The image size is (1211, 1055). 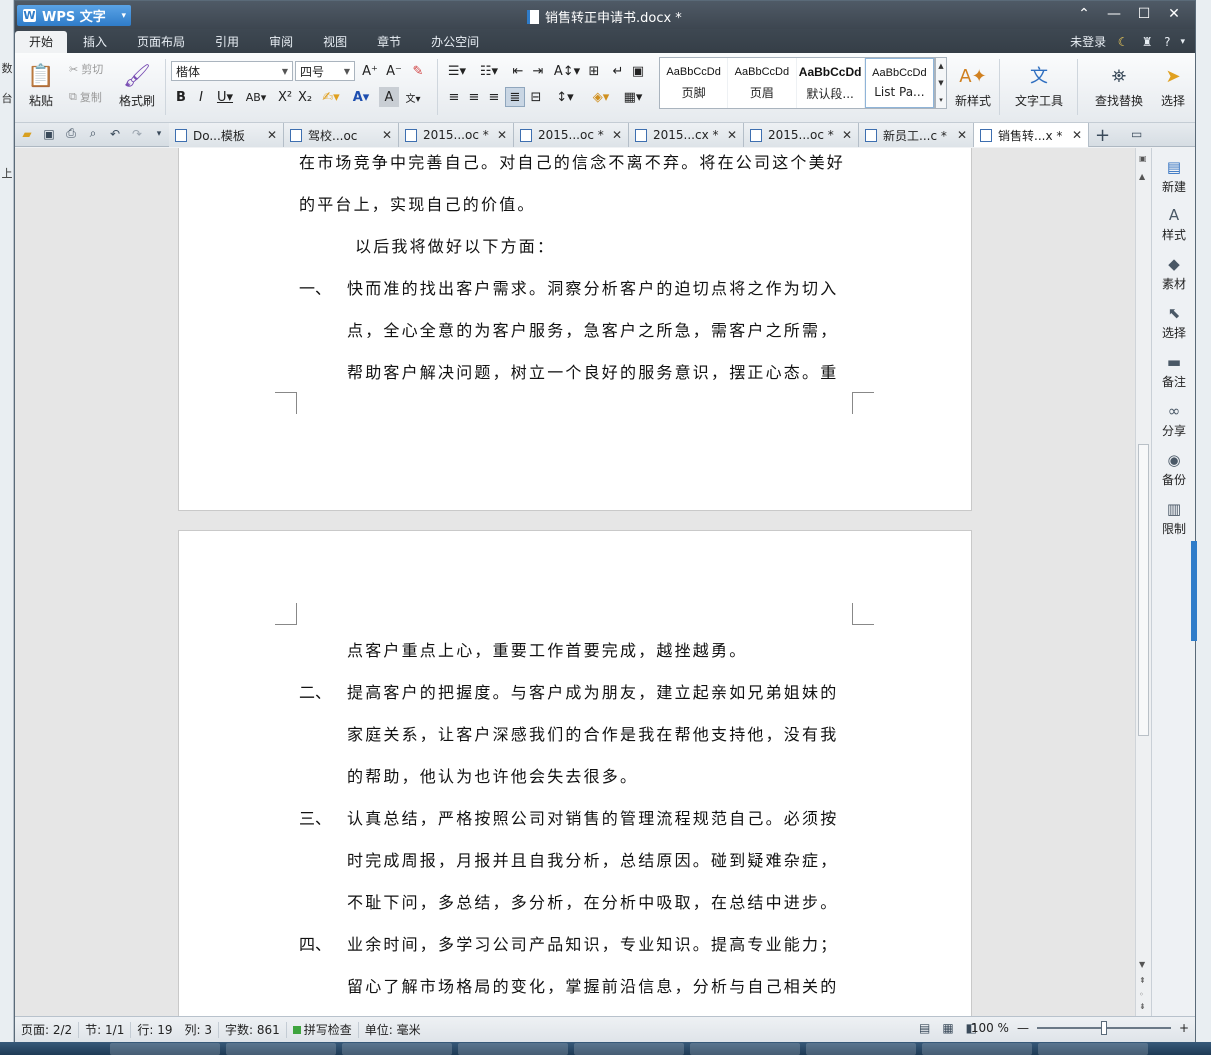 What do you see at coordinates (474, 97) in the screenshot?
I see `align-center-icon: ≡` at bounding box center [474, 97].